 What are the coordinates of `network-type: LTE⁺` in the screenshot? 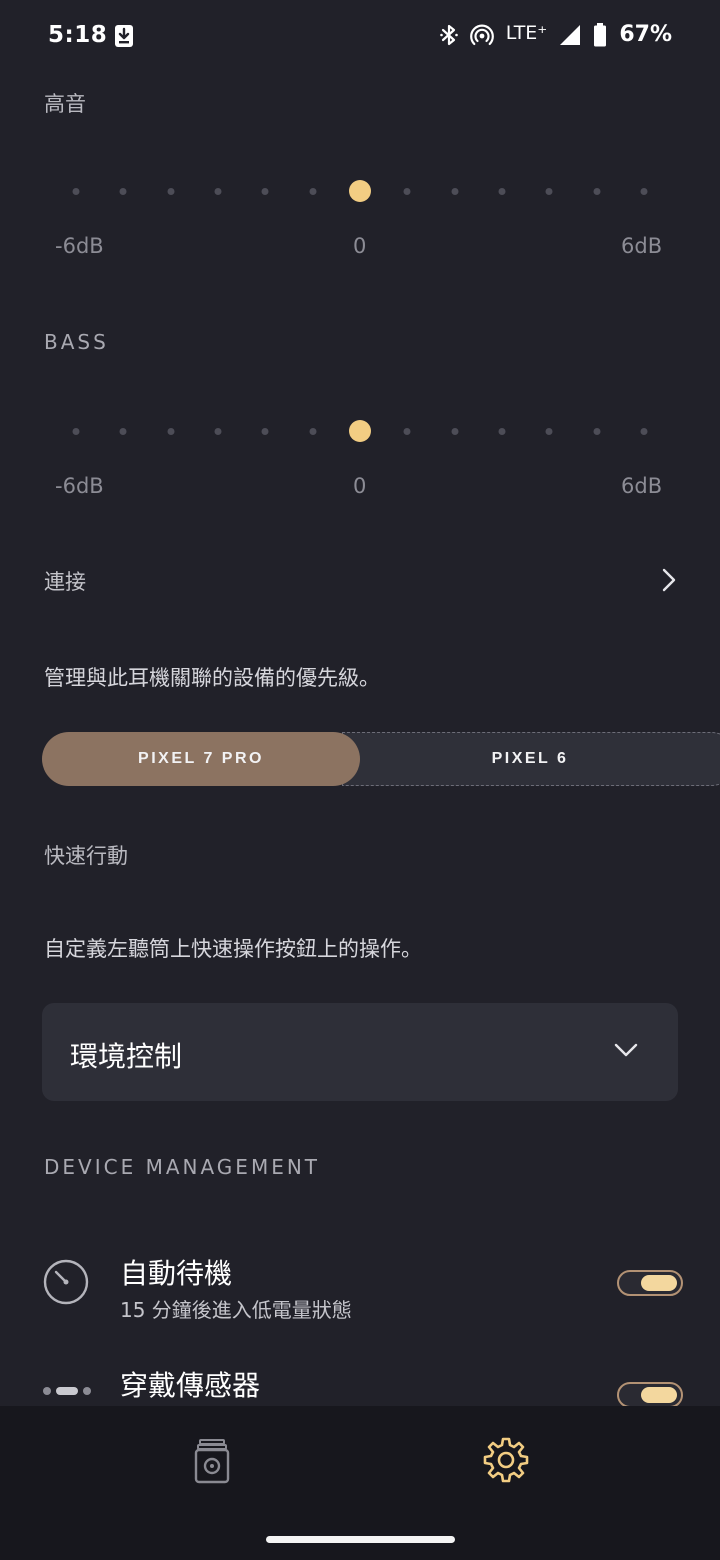 It's located at (526, 32).